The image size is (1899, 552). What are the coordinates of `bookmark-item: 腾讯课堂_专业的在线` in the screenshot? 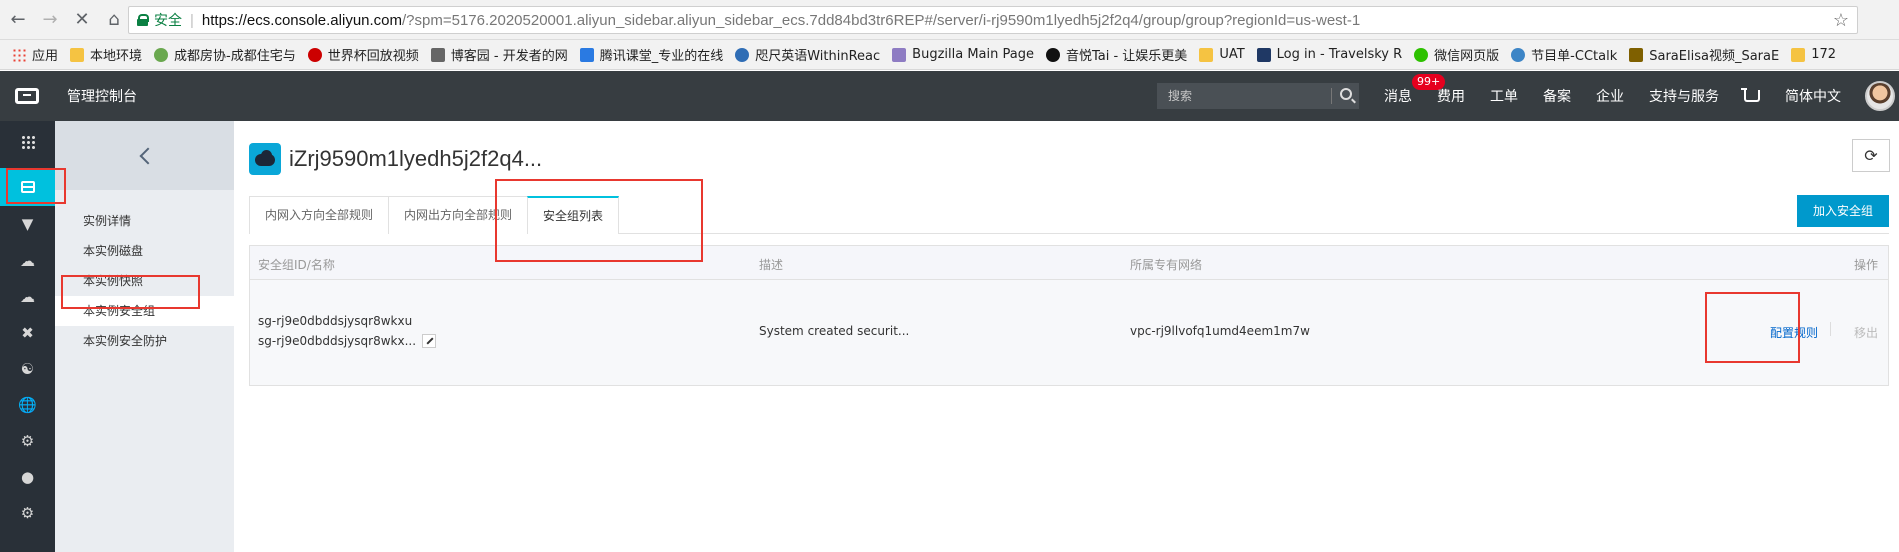 It's located at (651, 54).